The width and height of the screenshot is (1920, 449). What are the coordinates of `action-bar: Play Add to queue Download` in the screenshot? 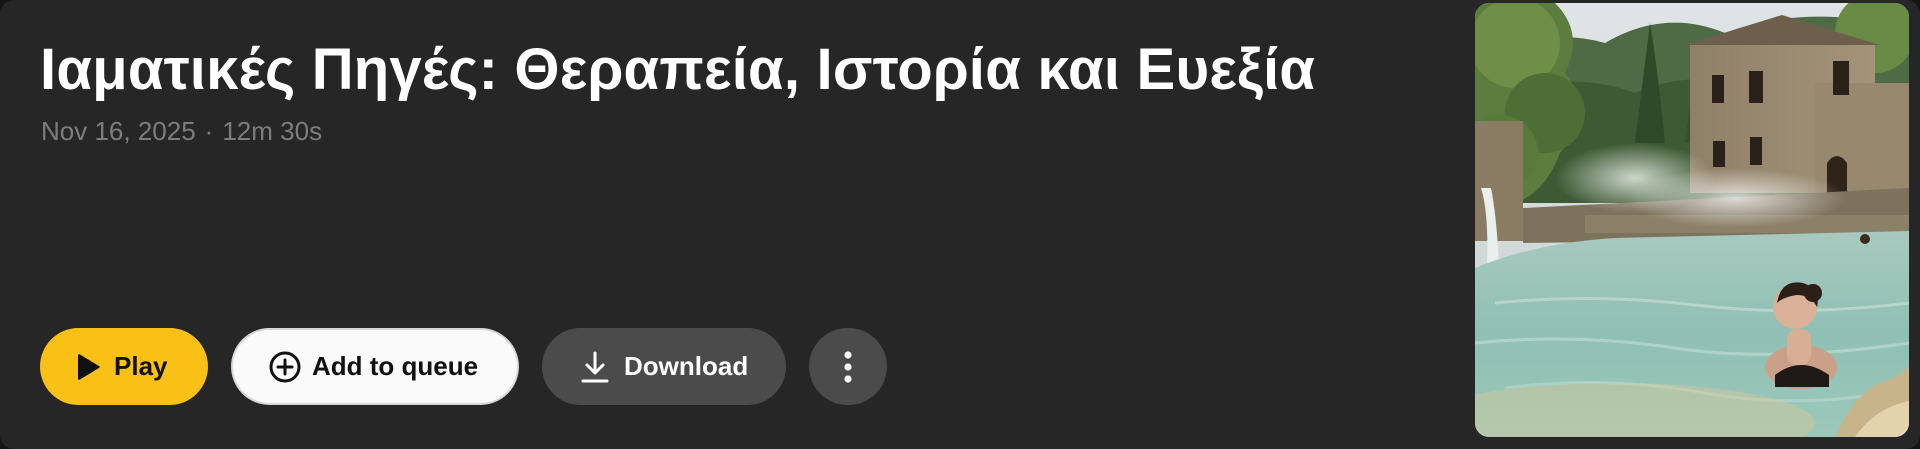 It's located at (463, 366).